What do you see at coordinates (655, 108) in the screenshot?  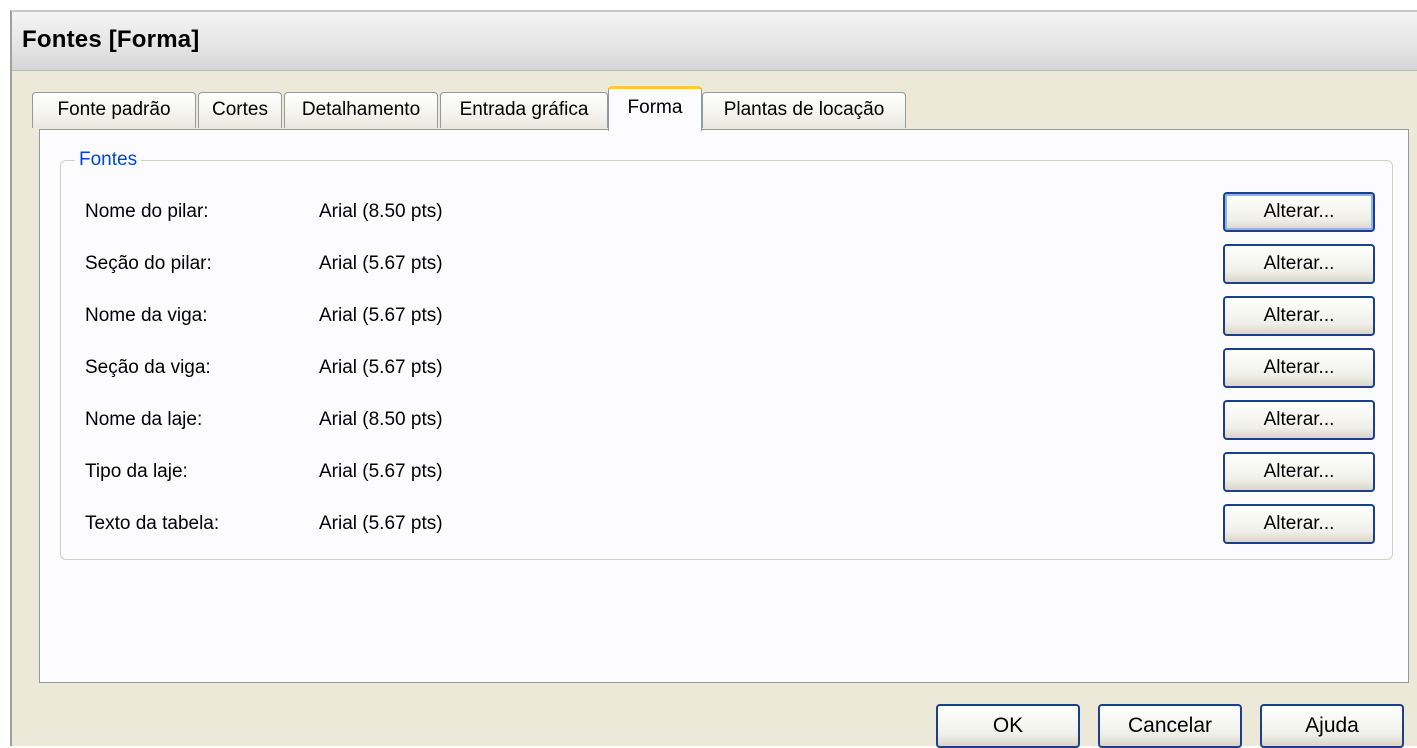 I see `tab-forma: Forma` at bounding box center [655, 108].